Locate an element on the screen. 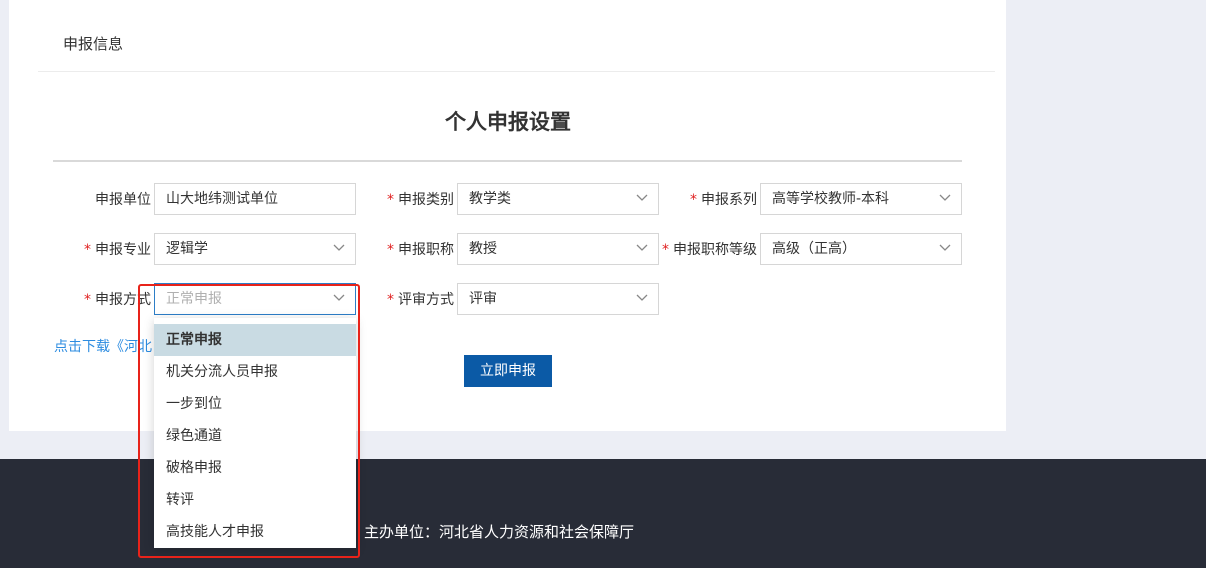 This screenshot has width=1206, height=568. dropdown-option: 破格申报 is located at coordinates (255, 468).